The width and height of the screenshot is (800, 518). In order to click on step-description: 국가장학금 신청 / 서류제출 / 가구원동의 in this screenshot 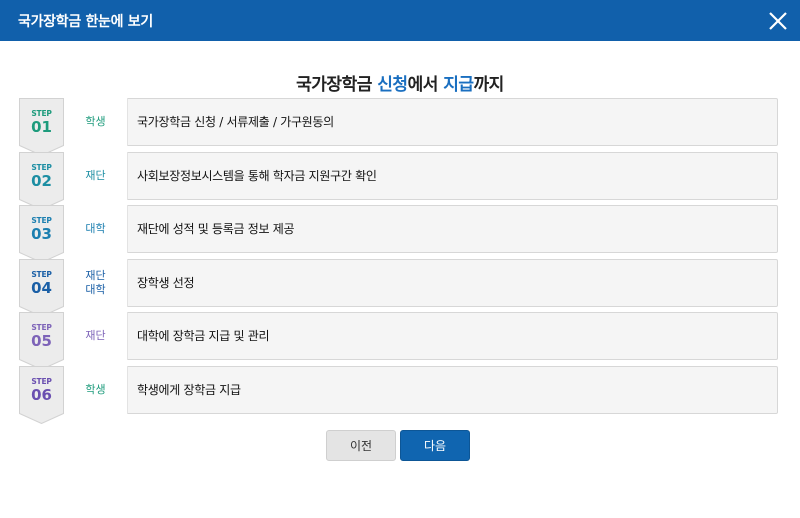, I will do `click(235, 122)`.